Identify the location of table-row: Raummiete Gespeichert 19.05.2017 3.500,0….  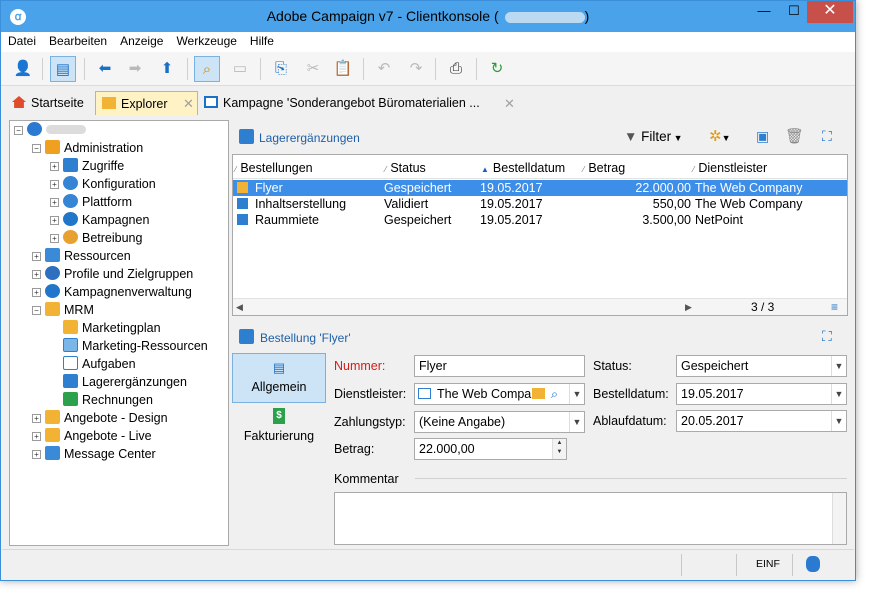
(540, 220).